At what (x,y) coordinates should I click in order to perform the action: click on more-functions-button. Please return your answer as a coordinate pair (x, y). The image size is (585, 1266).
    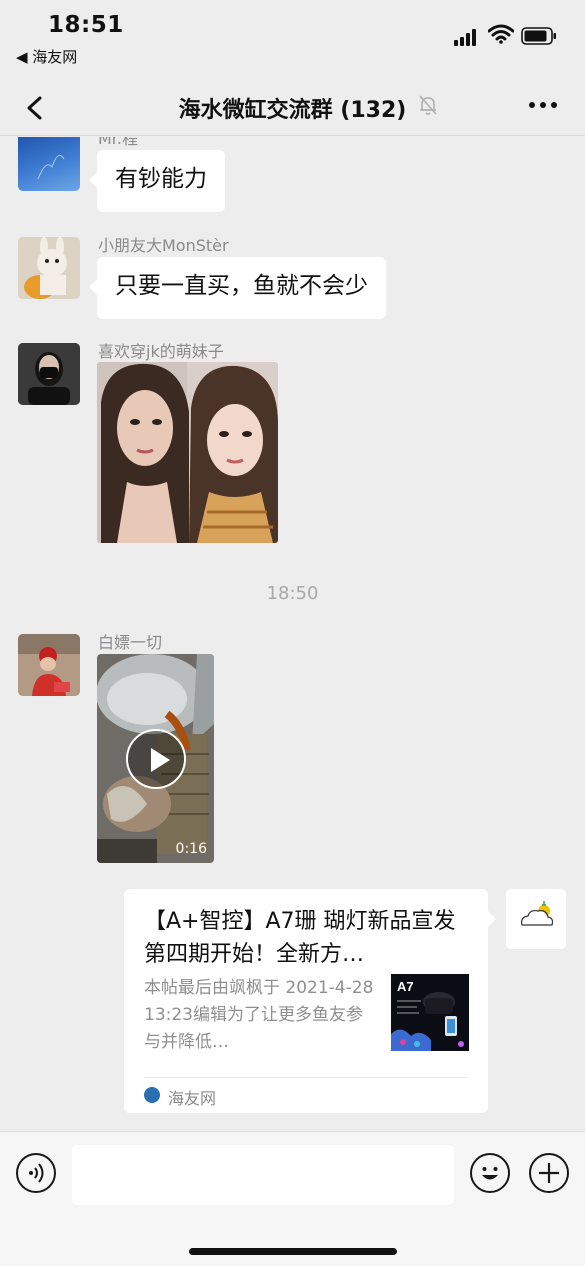
    Looking at the image, I should click on (549, 1173).